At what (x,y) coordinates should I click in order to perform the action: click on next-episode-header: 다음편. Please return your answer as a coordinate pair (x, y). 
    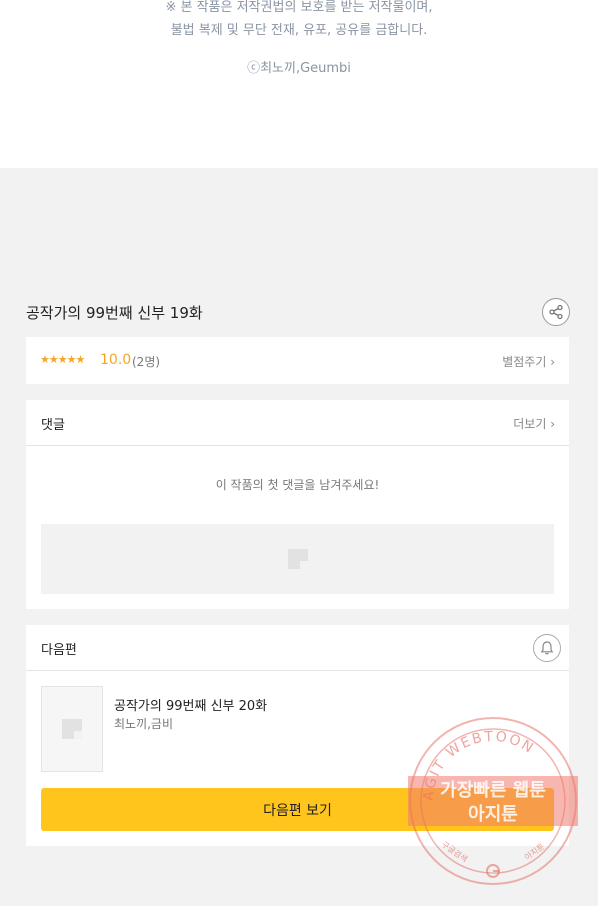
    Looking at the image, I should click on (297, 648).